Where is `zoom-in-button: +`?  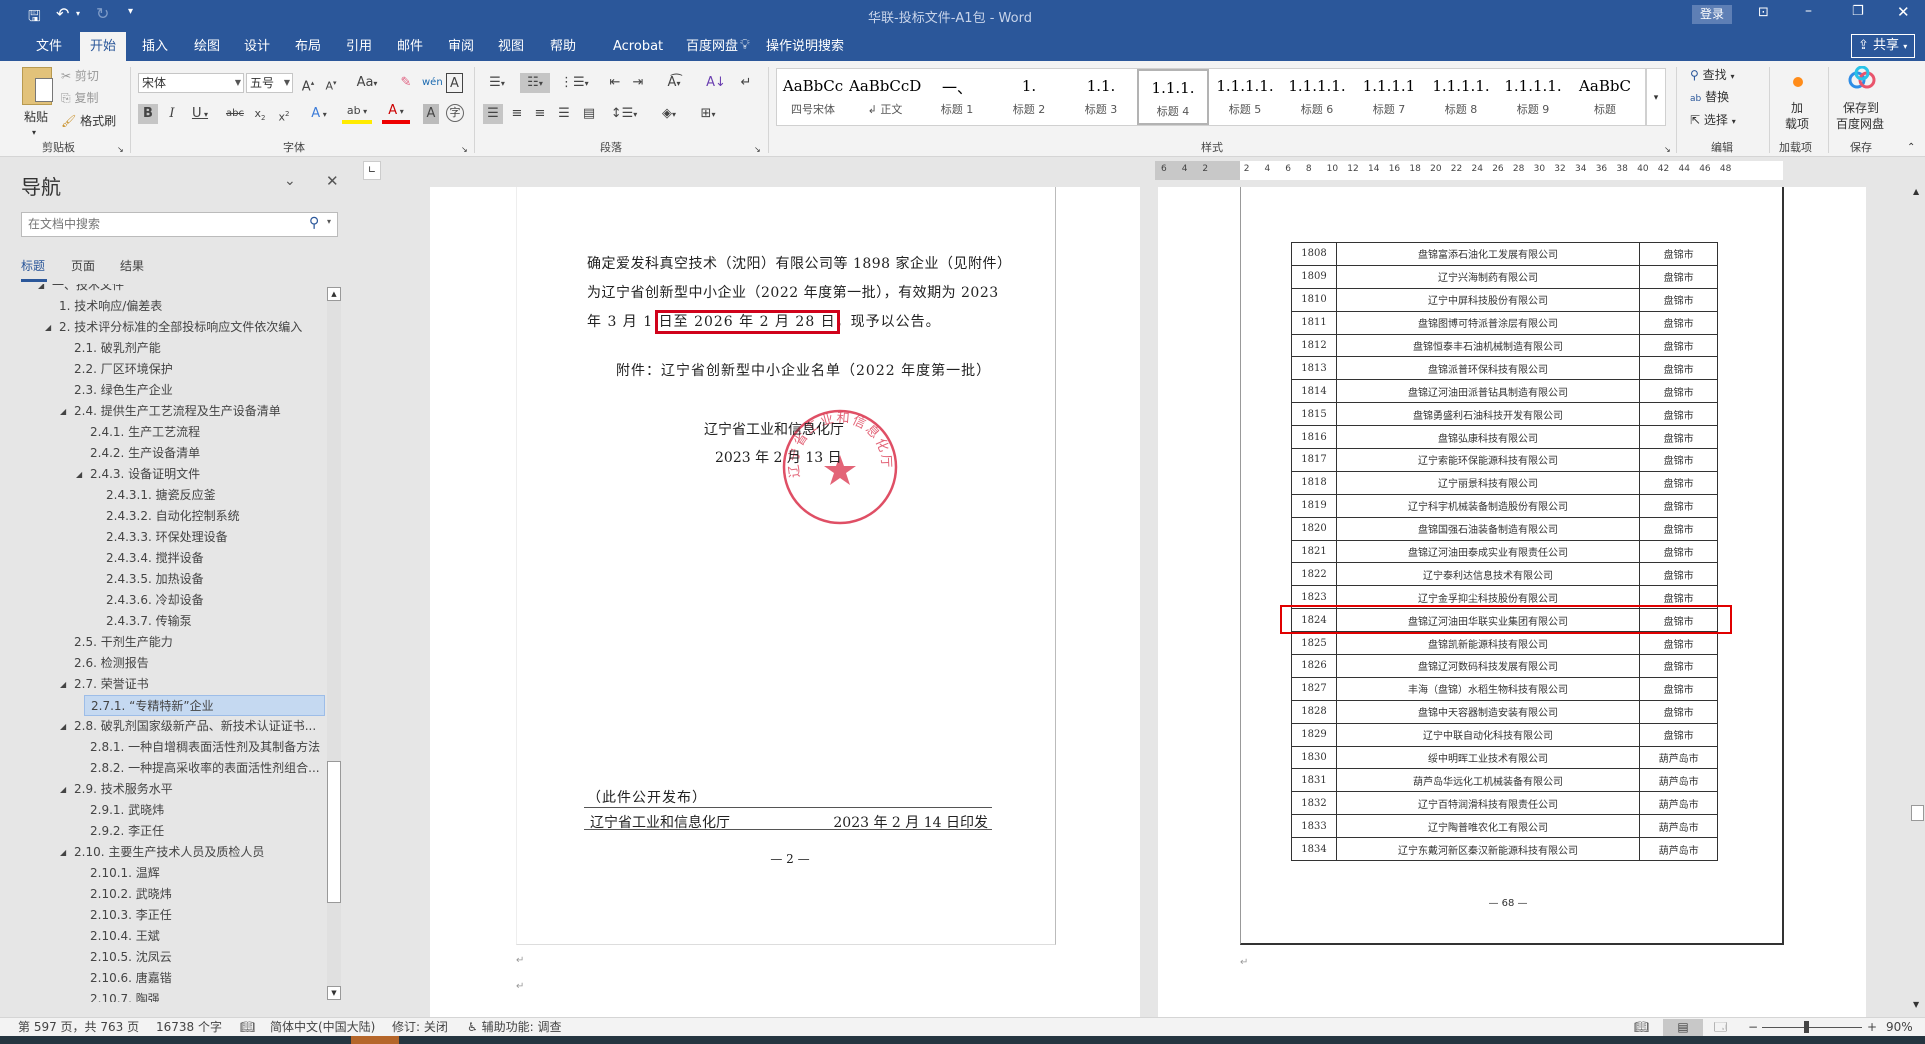
zoom-in-button: + is located at coordinates (1872, 1027).